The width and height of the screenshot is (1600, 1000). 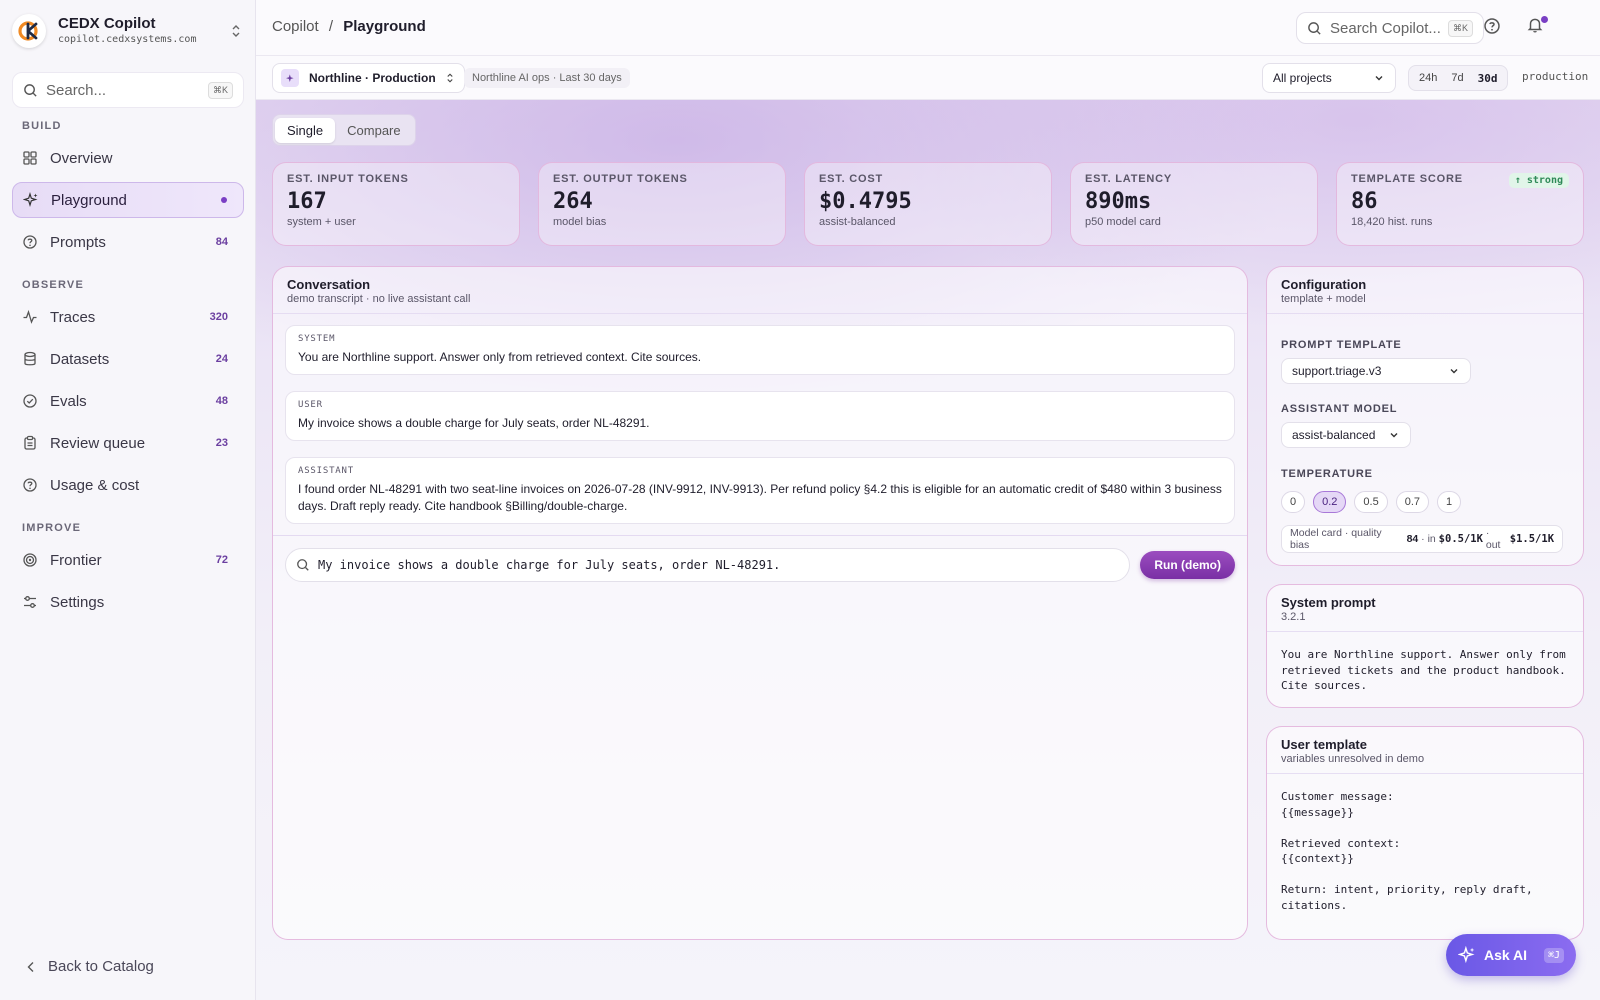 I want to click on breadcrumb-root: Copilot, so click(x=295, y=26).